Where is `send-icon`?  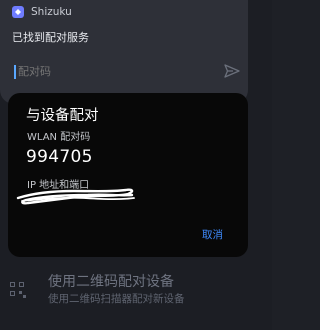
send-icon is located at coordinates (232, 71).